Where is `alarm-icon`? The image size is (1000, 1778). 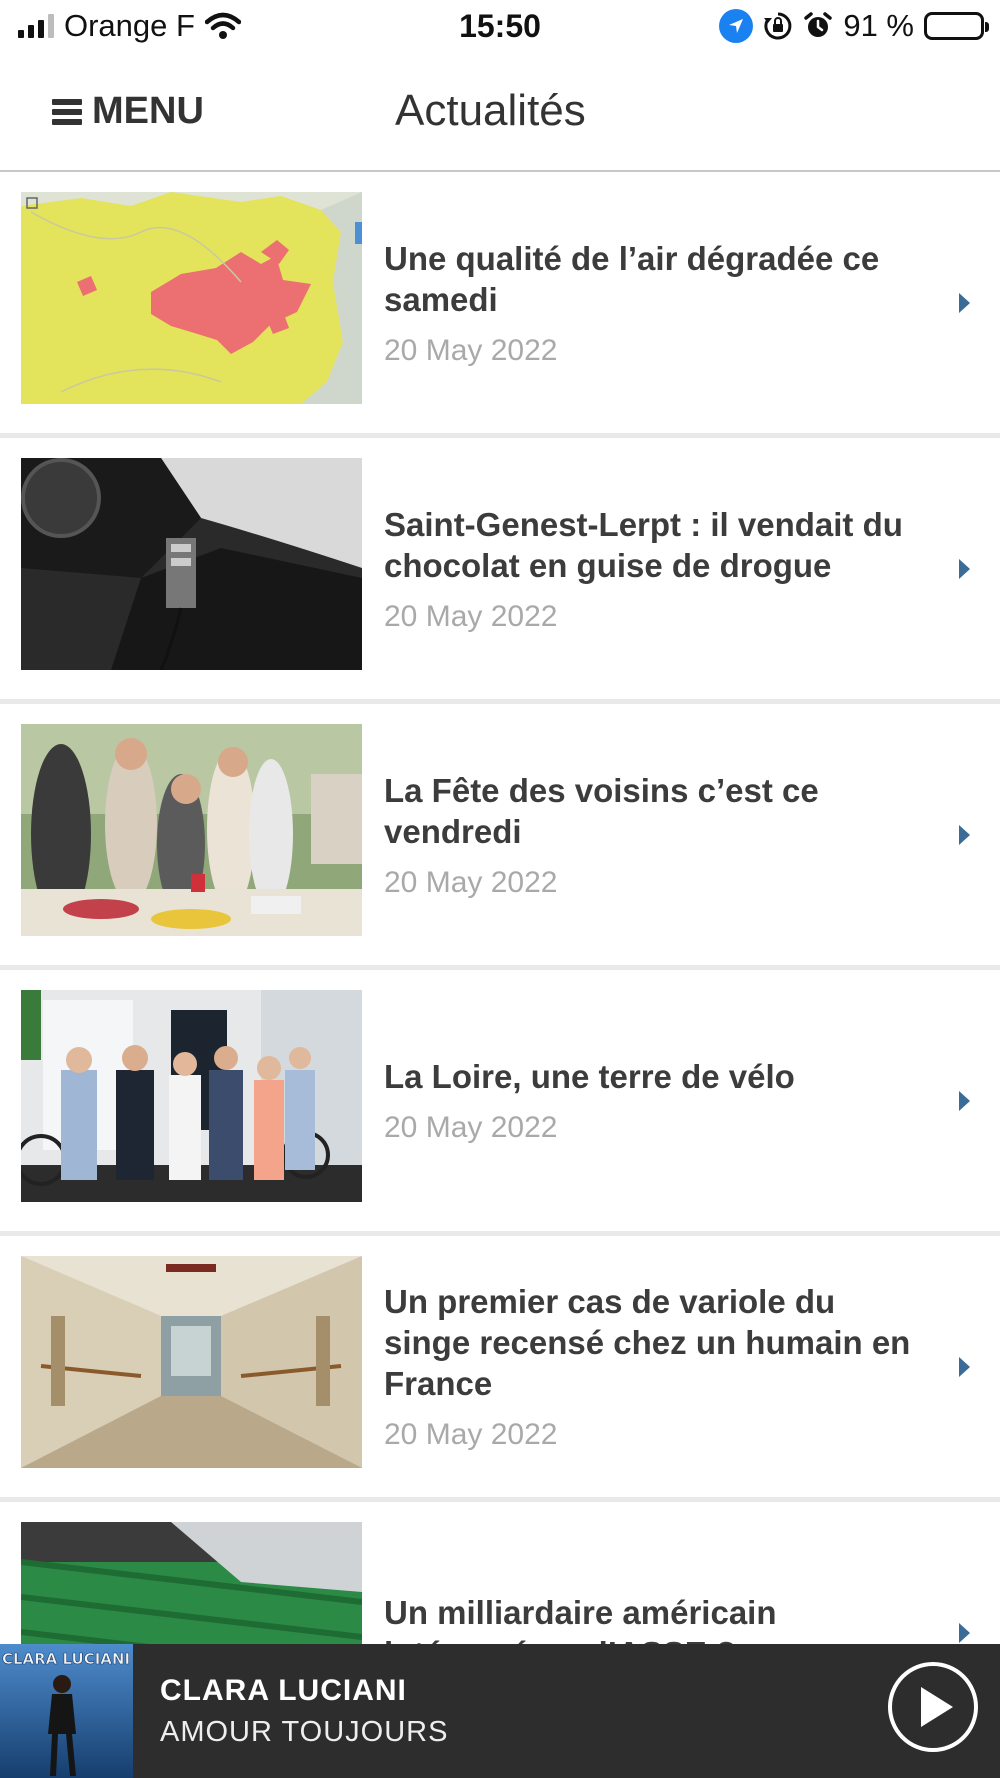 alarm-icon is located at coordinates (818, 24).